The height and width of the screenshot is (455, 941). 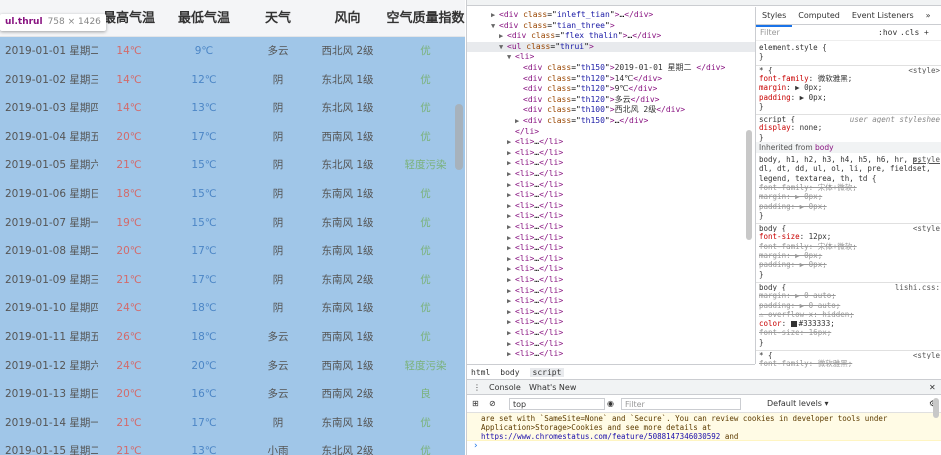 What do you see at coordinates (928, 16) in the screenshot?
I see `styles-tab: »` at bounding box center [928, 16].